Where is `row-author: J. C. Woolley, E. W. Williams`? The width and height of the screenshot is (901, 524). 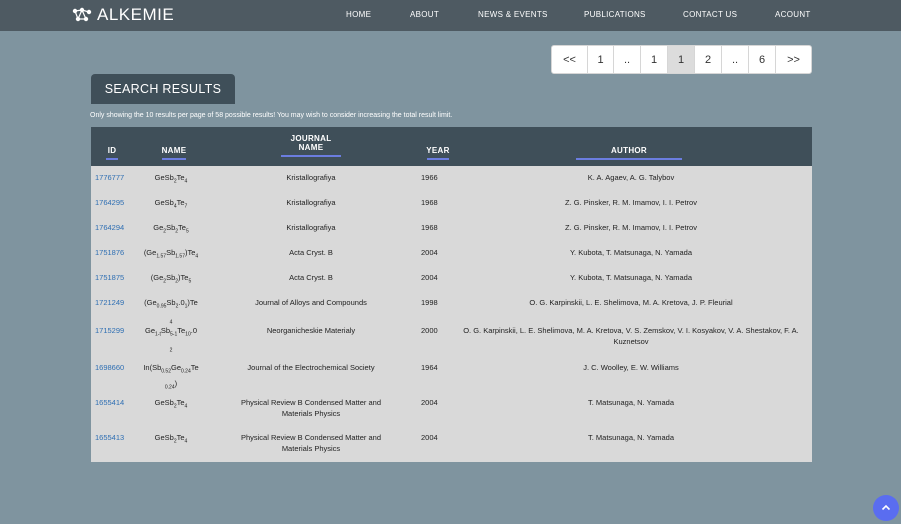
row-author: J. C. Woolley, E. W. Williams is located at coordinates (631, 367).